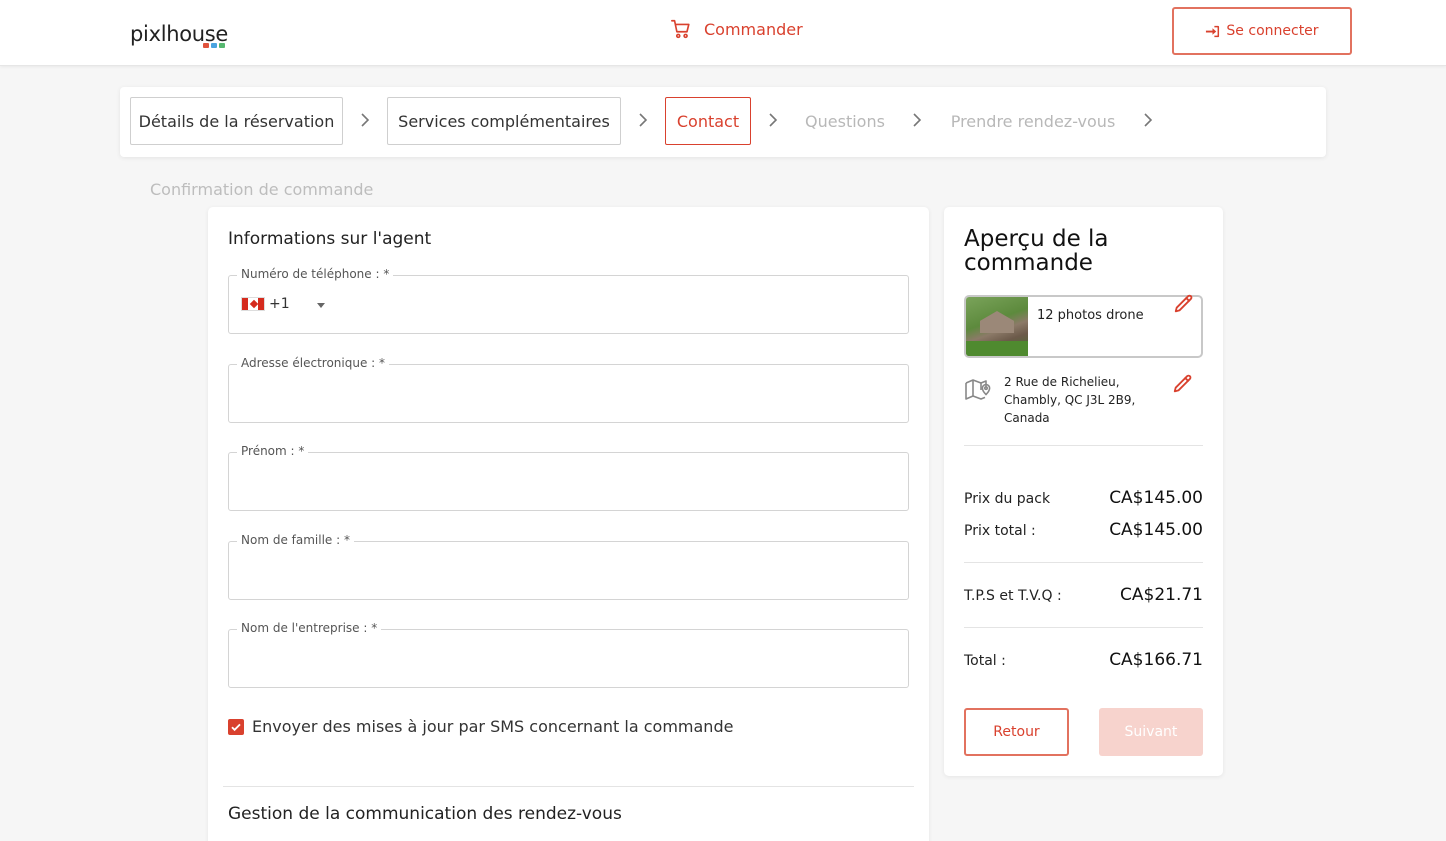 The height and width of the screenshot is (841, 1446). Describe the element at coordinates (1272, 31) in the screenshot. I see `login-label: Se connecter` at that location.